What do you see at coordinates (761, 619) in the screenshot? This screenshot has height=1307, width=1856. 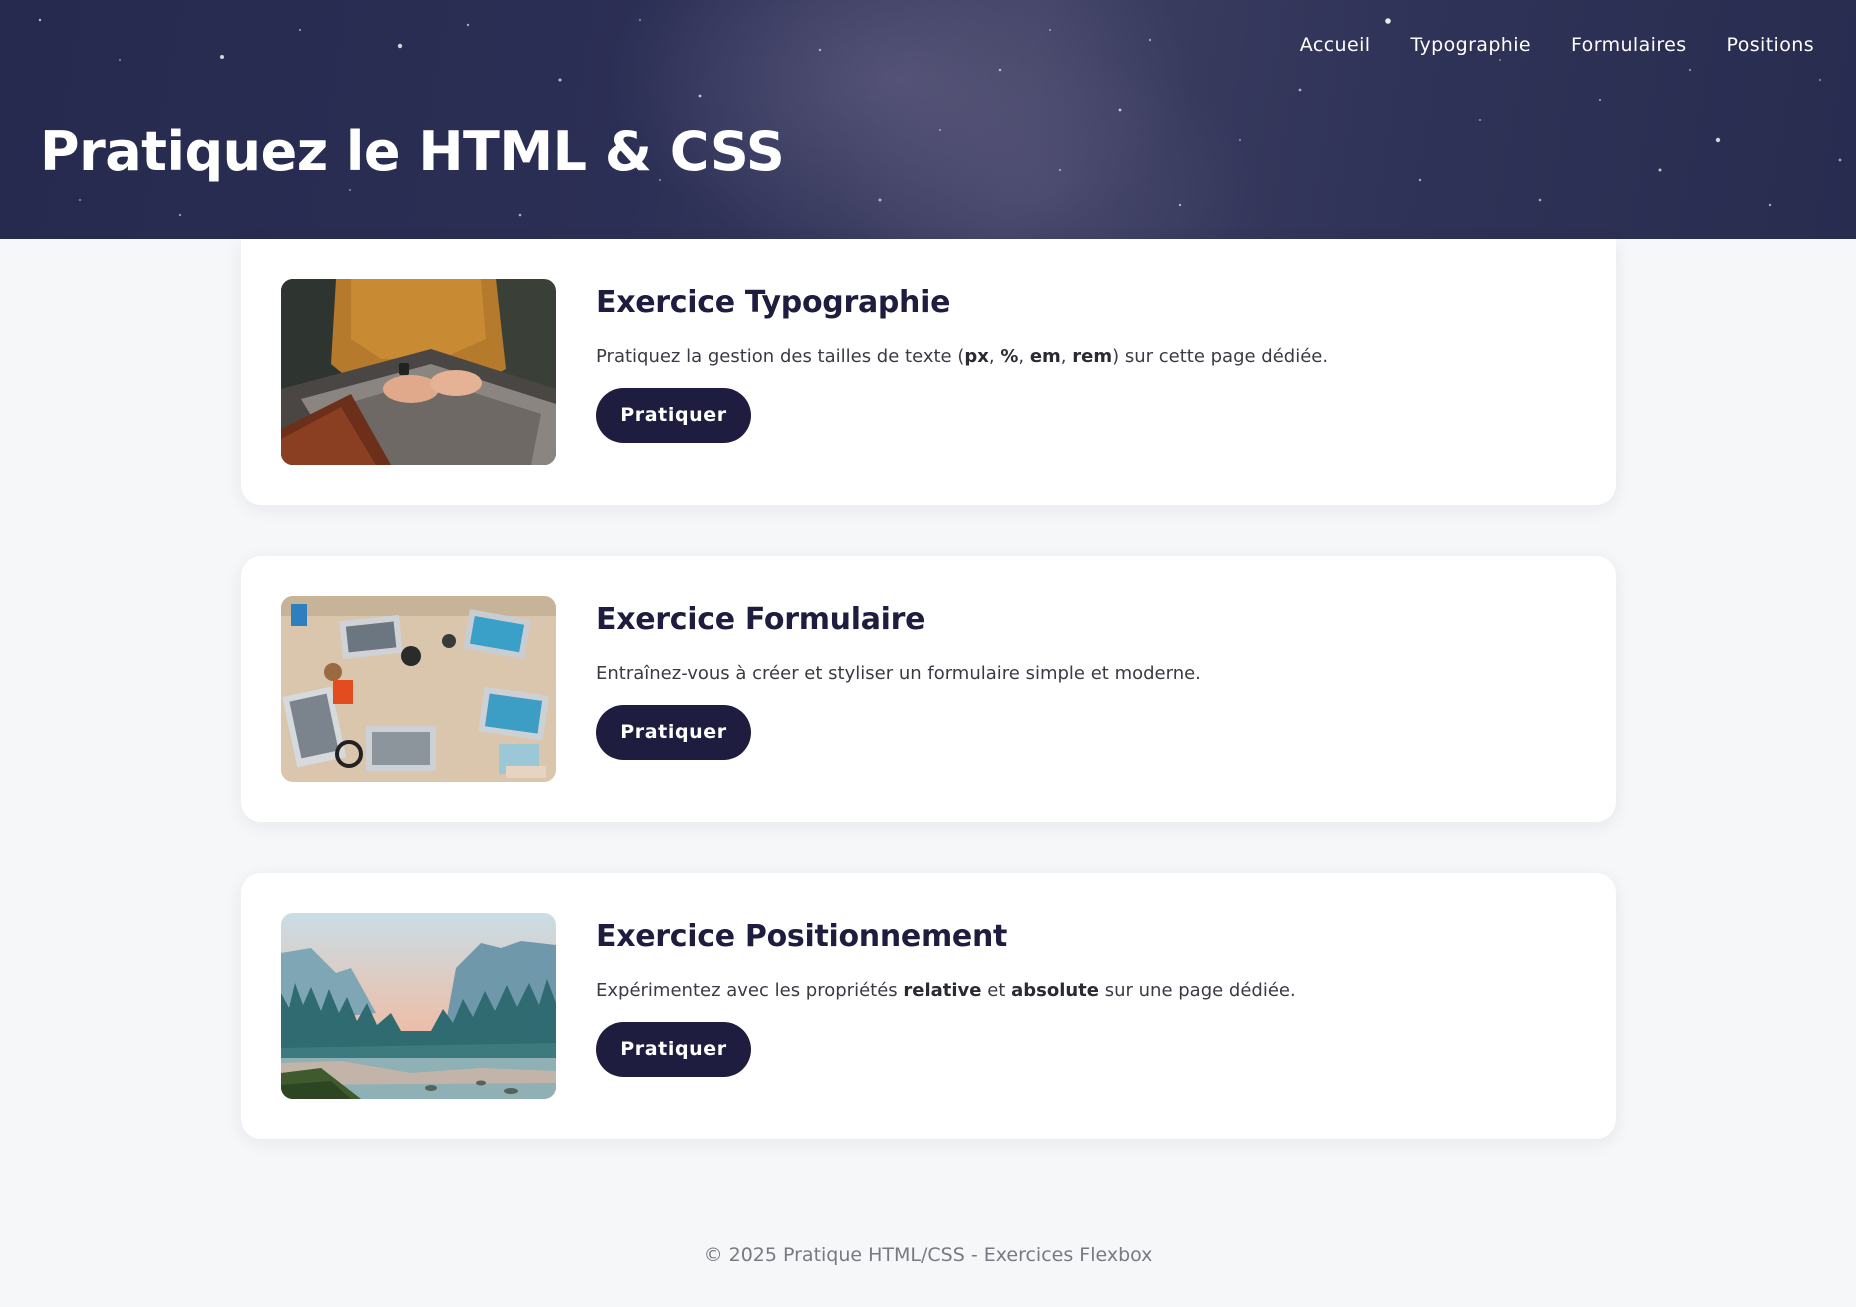 I see `card-title: Exercice Formulaire` at bounding box center [761, 619].